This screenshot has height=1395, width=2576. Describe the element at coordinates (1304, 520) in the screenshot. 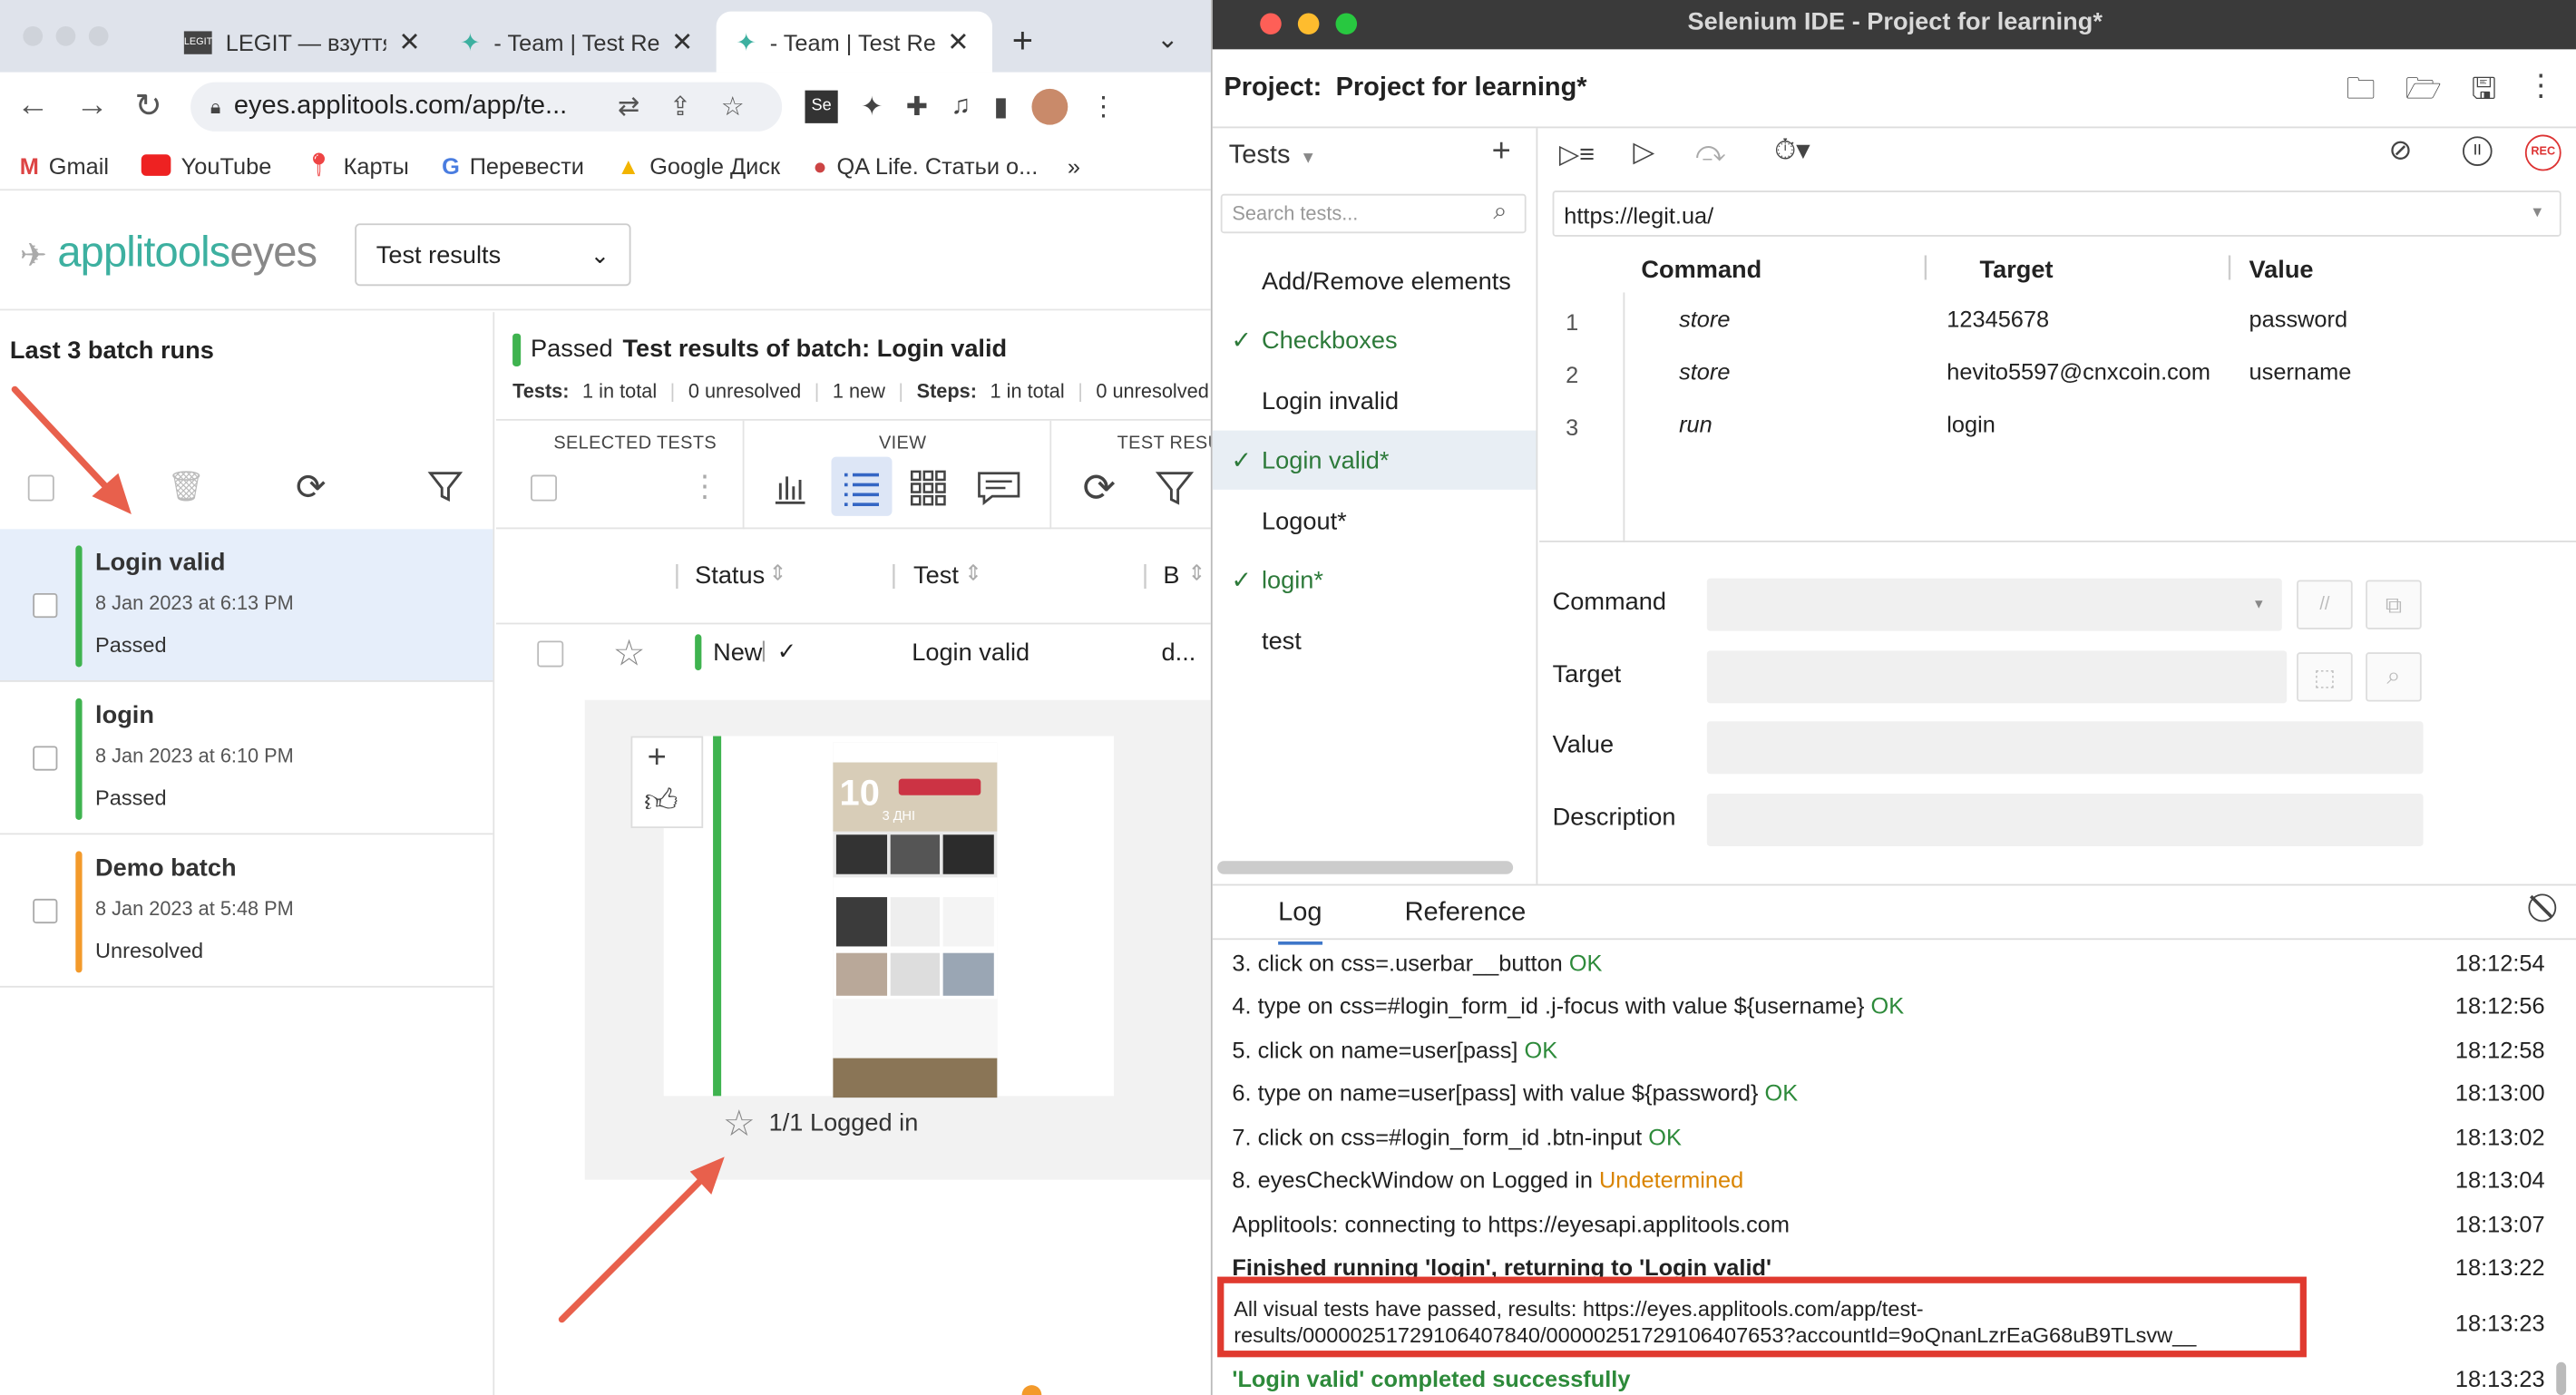

I see `test-name: Logout*` at that location.